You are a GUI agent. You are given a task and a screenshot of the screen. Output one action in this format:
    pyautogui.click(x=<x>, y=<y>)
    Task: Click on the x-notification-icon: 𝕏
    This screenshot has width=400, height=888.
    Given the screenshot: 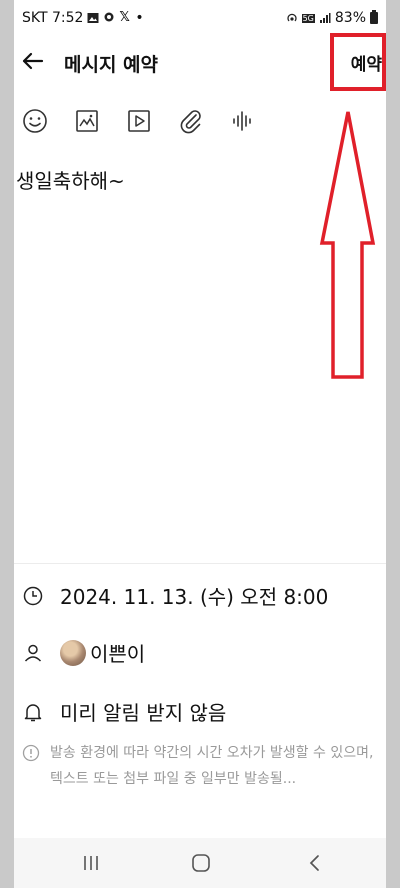 What is the action you would take?
    pyautogui.click(x=124, y=17)
    